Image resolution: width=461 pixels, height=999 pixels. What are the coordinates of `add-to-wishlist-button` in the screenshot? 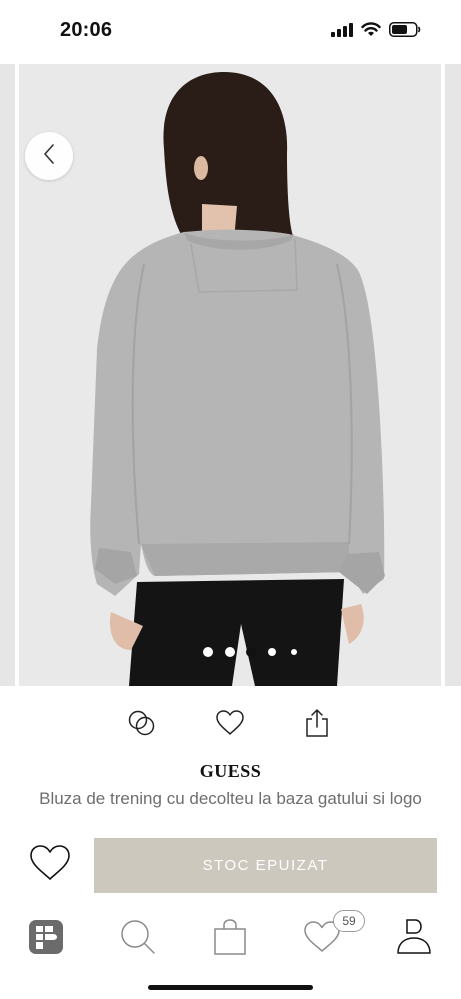 It's located at (230, 725).